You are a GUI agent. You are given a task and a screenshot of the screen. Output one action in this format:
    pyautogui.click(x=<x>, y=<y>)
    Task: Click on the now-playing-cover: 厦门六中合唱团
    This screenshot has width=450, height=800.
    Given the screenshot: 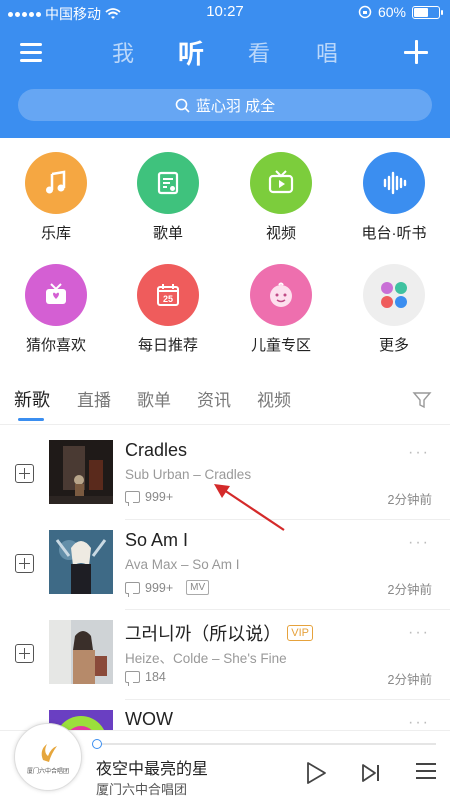 What is the action you would take?
    pyautogui.click(x=48, y=757)
    